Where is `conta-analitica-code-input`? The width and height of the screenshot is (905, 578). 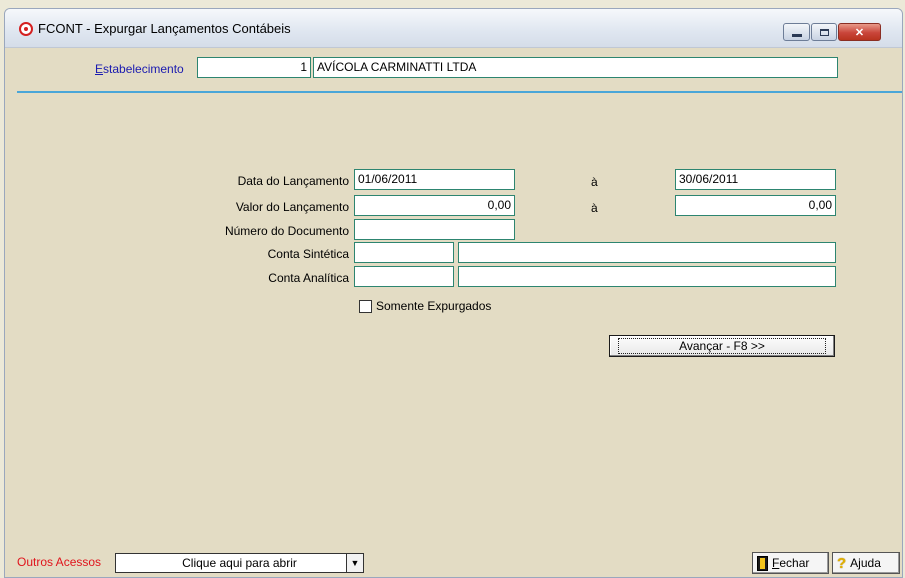
conta-analitica-code-input is located at coordinates (404, 276).